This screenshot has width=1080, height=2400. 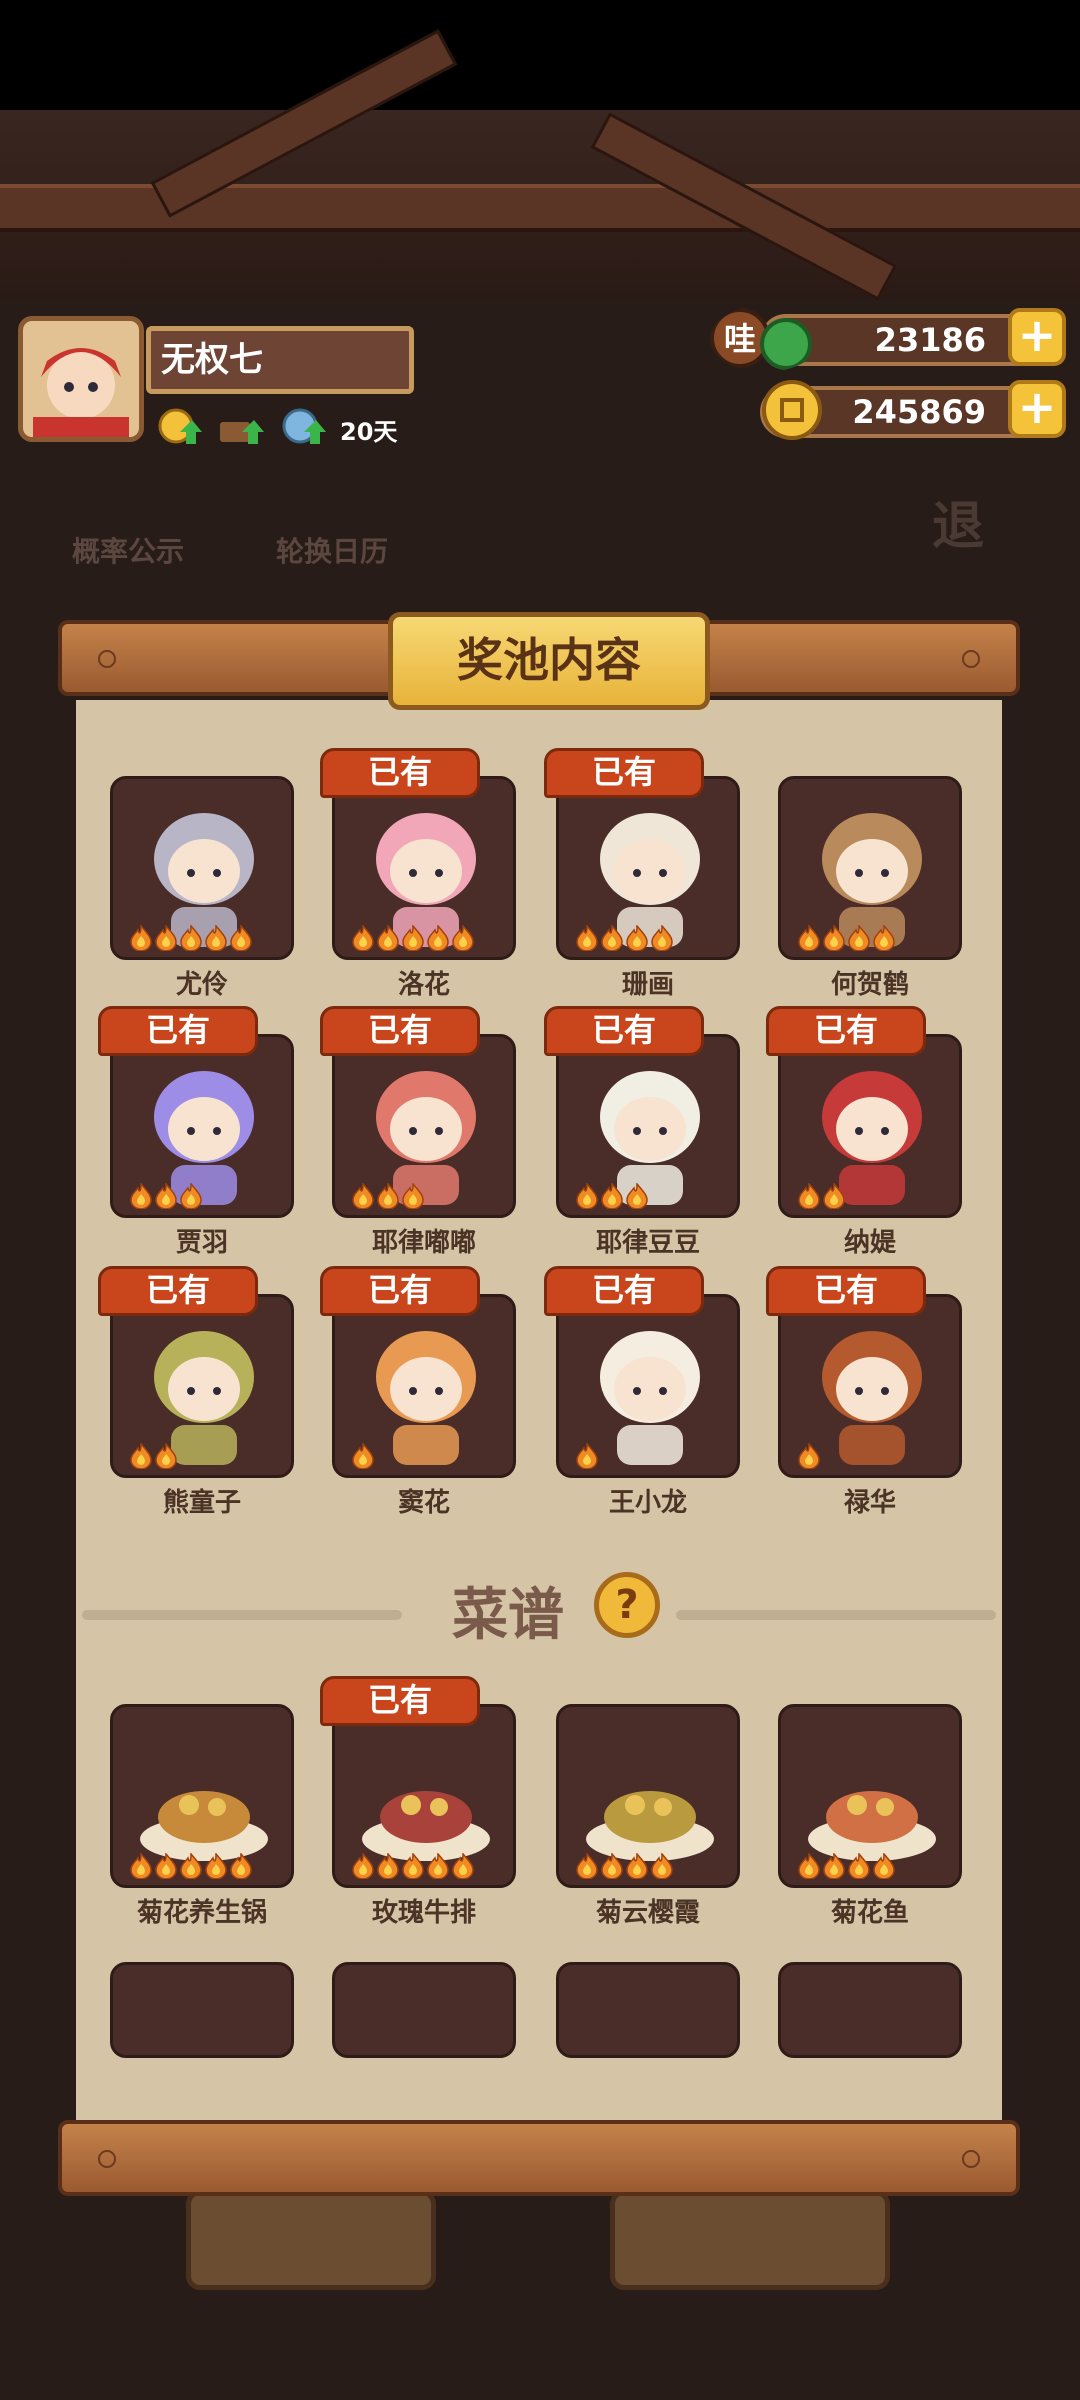 What do you see at coordinates (540, 165) in the screenshot?
I see `roof-beams` at bounding box center [540, 165].